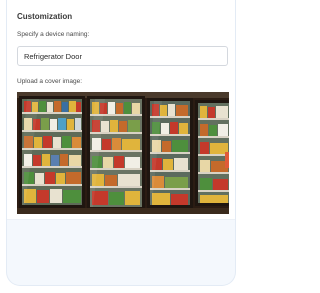  I want to click on device-naming-label: Specify a device naming:, so click(53, 34).